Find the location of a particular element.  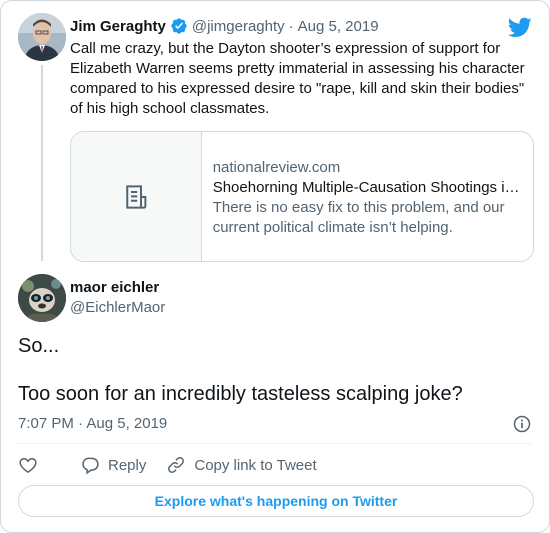

tweet-actions: Reply Copy link to Tweet is located at coordinates (177, 465).